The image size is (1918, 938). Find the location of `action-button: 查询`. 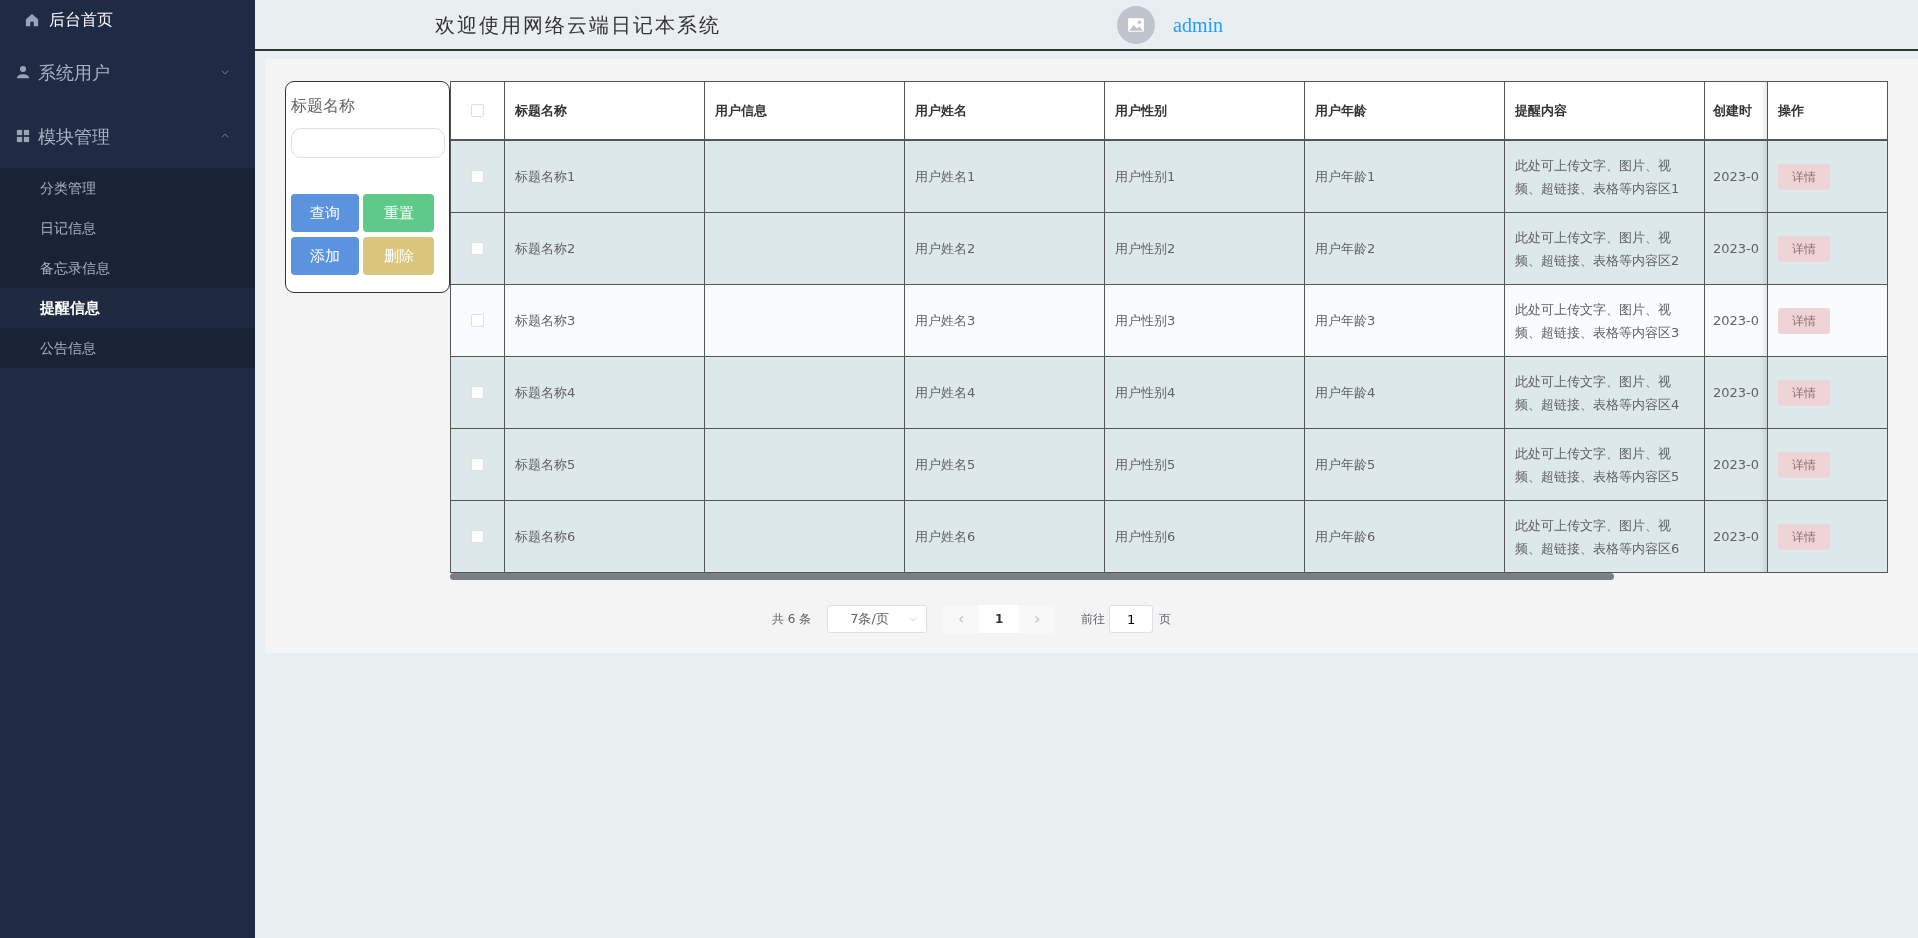

action-button: 查询 is located at coordinates (325, 213).